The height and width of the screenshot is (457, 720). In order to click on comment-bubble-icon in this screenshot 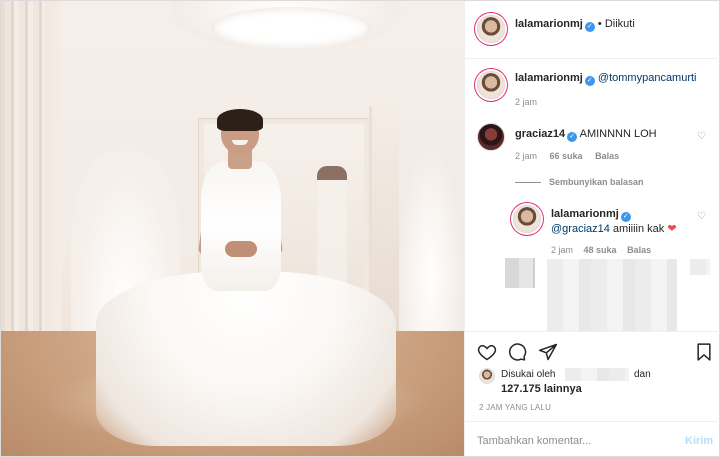, I will do `click(517, 352)`.